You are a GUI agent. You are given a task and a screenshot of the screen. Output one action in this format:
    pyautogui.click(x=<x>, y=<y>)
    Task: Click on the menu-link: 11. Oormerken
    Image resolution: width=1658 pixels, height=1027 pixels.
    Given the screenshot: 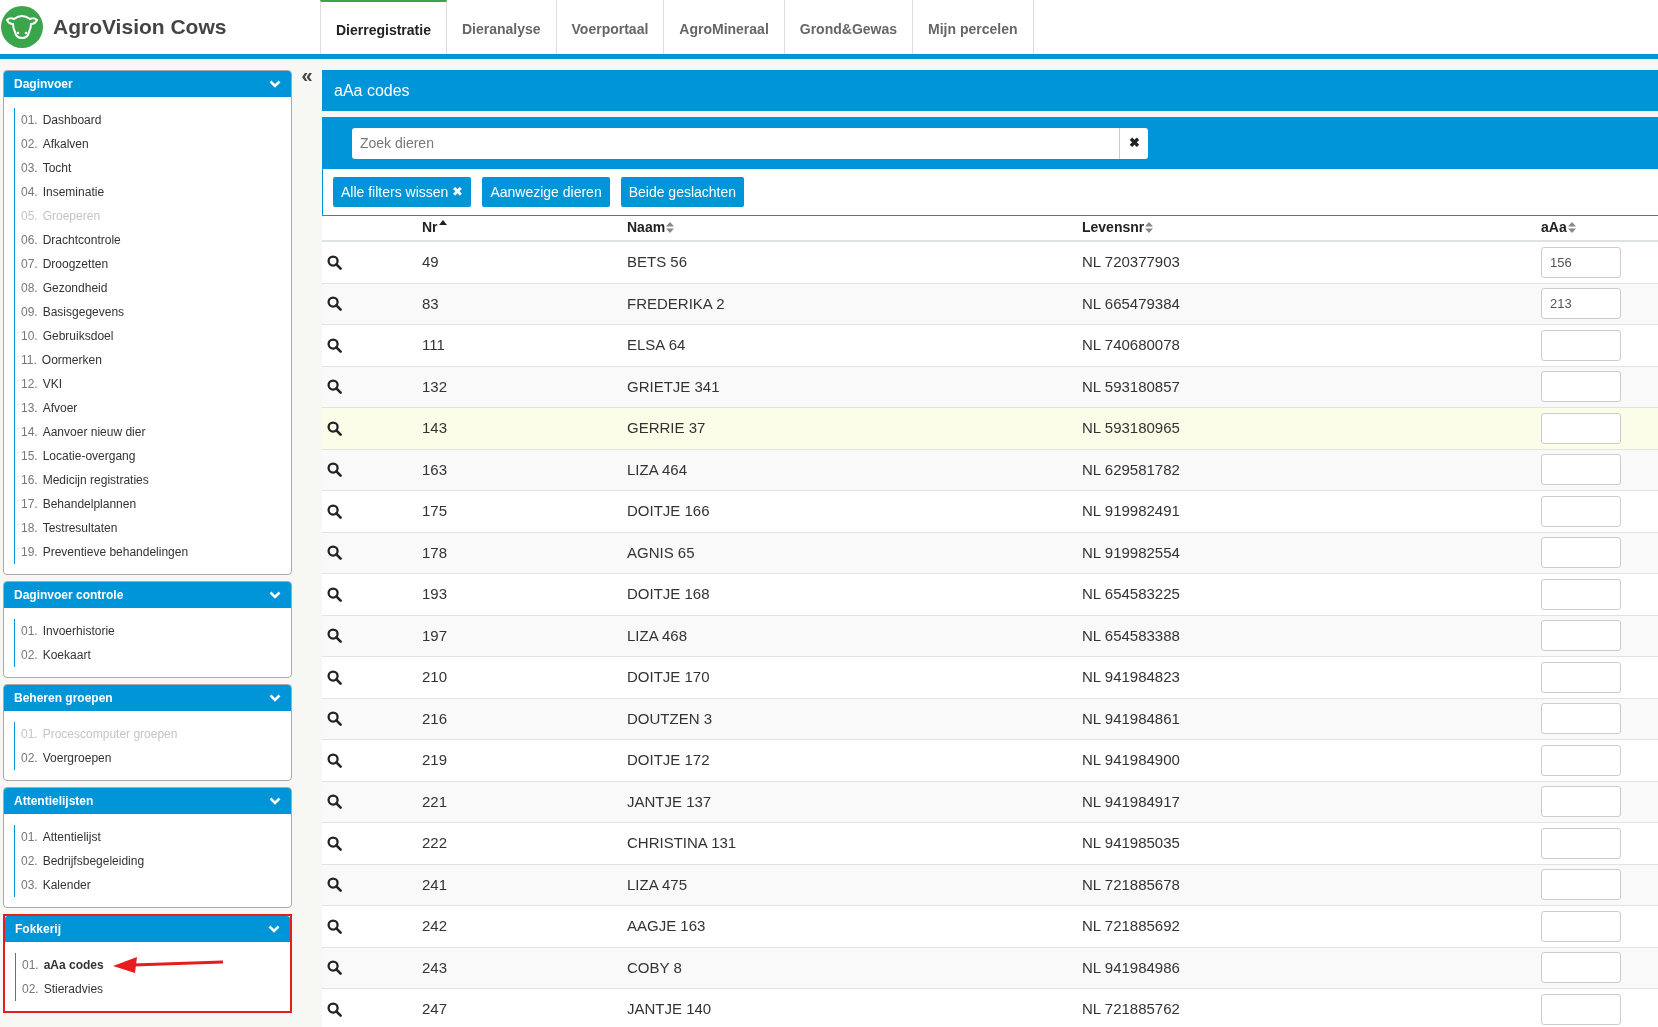 What is the action you would take?
    pyautogui.click(x=61, y=360)
    